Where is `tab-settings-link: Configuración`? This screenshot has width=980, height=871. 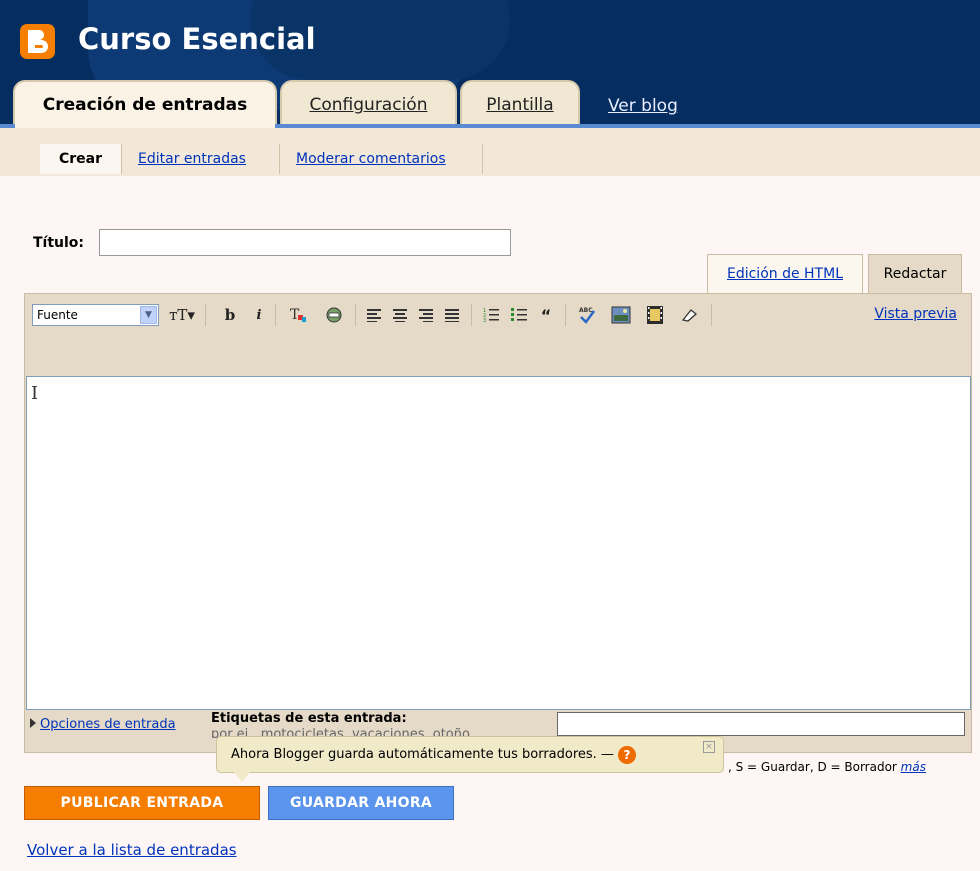 tab-settings-link: Configuración is located at coordinates (369, 105).